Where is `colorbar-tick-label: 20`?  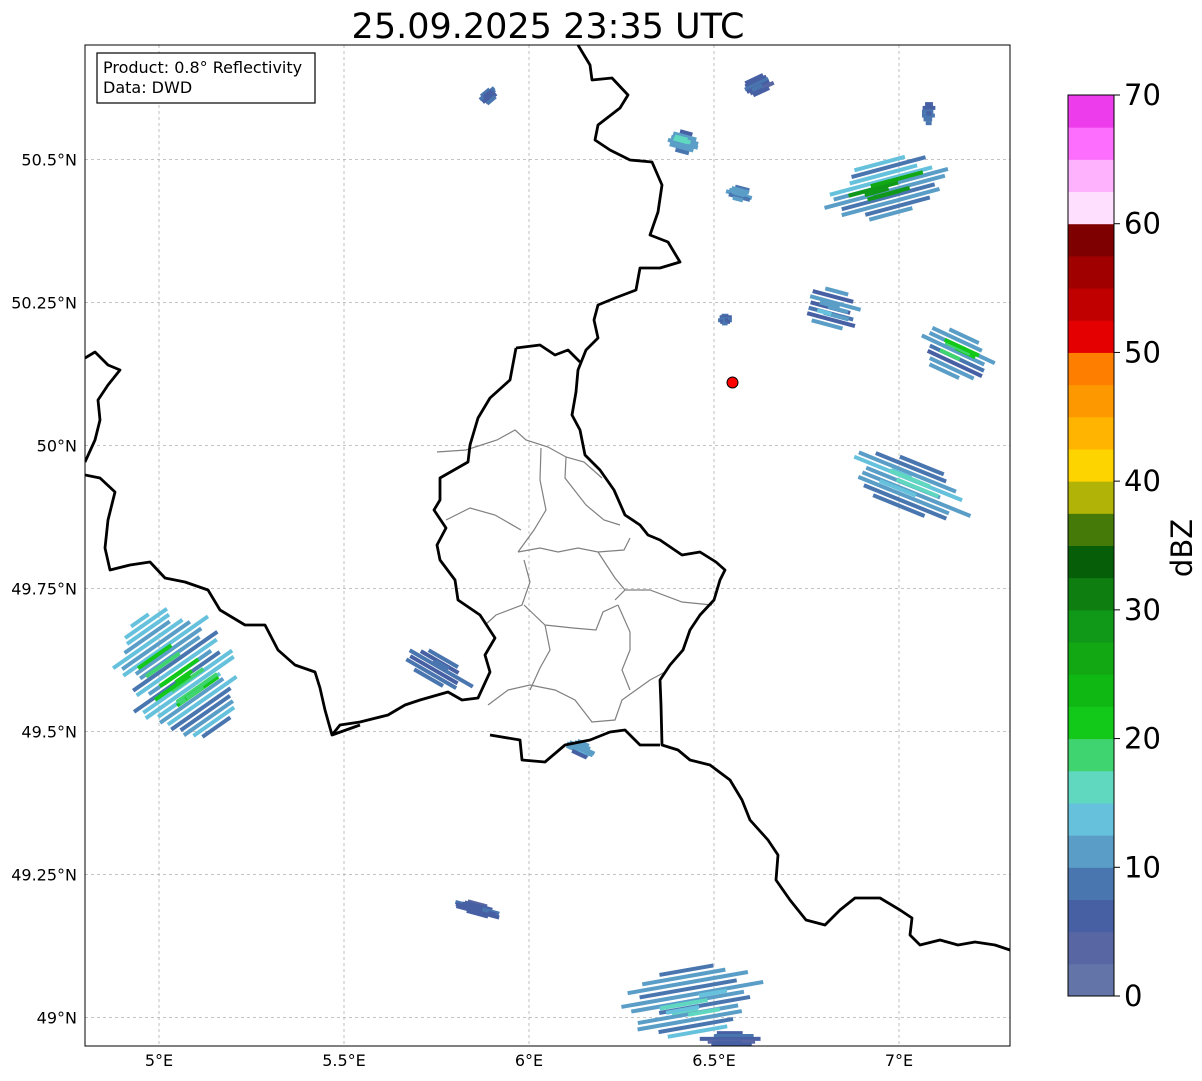 colorbar-tick-label: 20 is located at coordinates (1142, 739).